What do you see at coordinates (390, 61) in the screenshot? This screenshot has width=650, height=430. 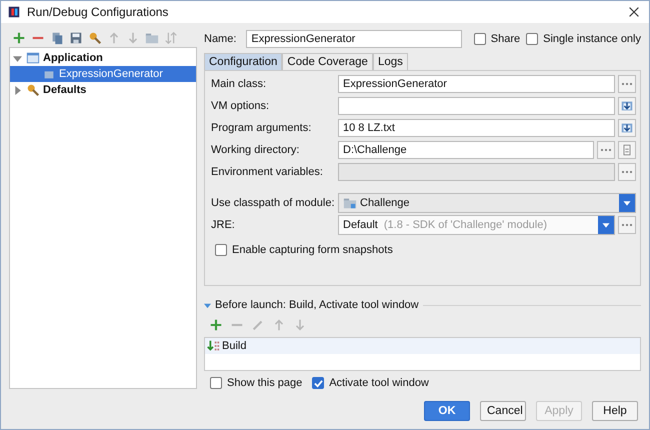 I see `tab: Logs` at bounding box center [390, 61].